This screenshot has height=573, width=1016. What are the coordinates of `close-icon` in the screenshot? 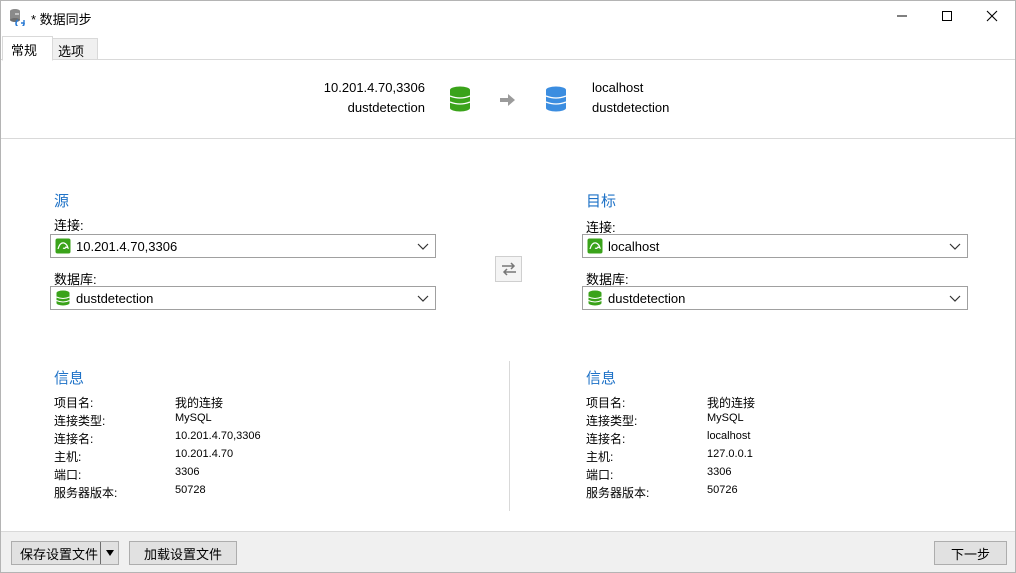 It's located at (992, 16).